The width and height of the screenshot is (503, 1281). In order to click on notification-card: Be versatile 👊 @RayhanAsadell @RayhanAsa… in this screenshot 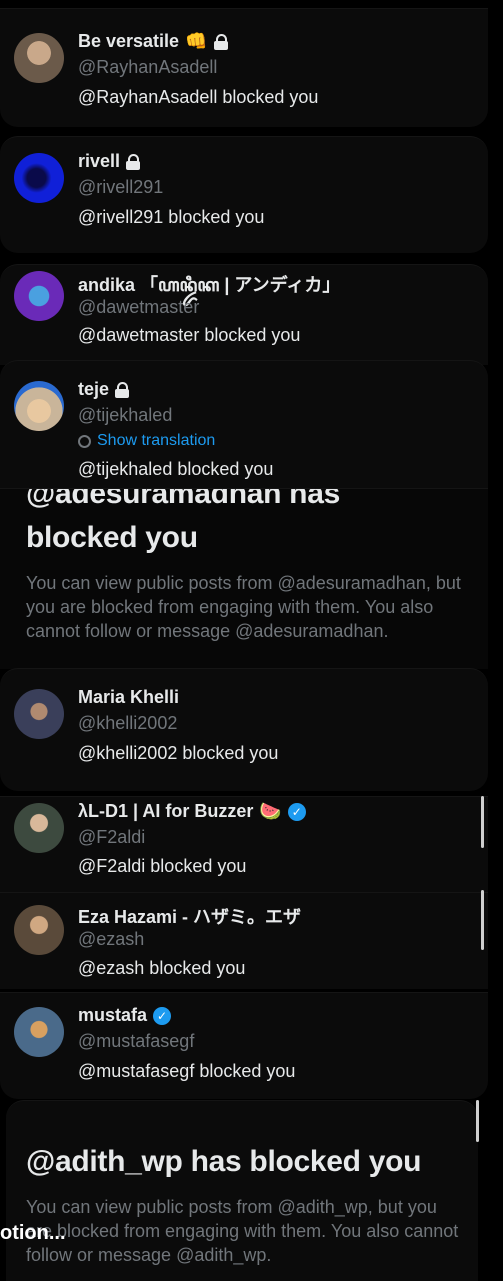, I will do `click(244, 67)`.